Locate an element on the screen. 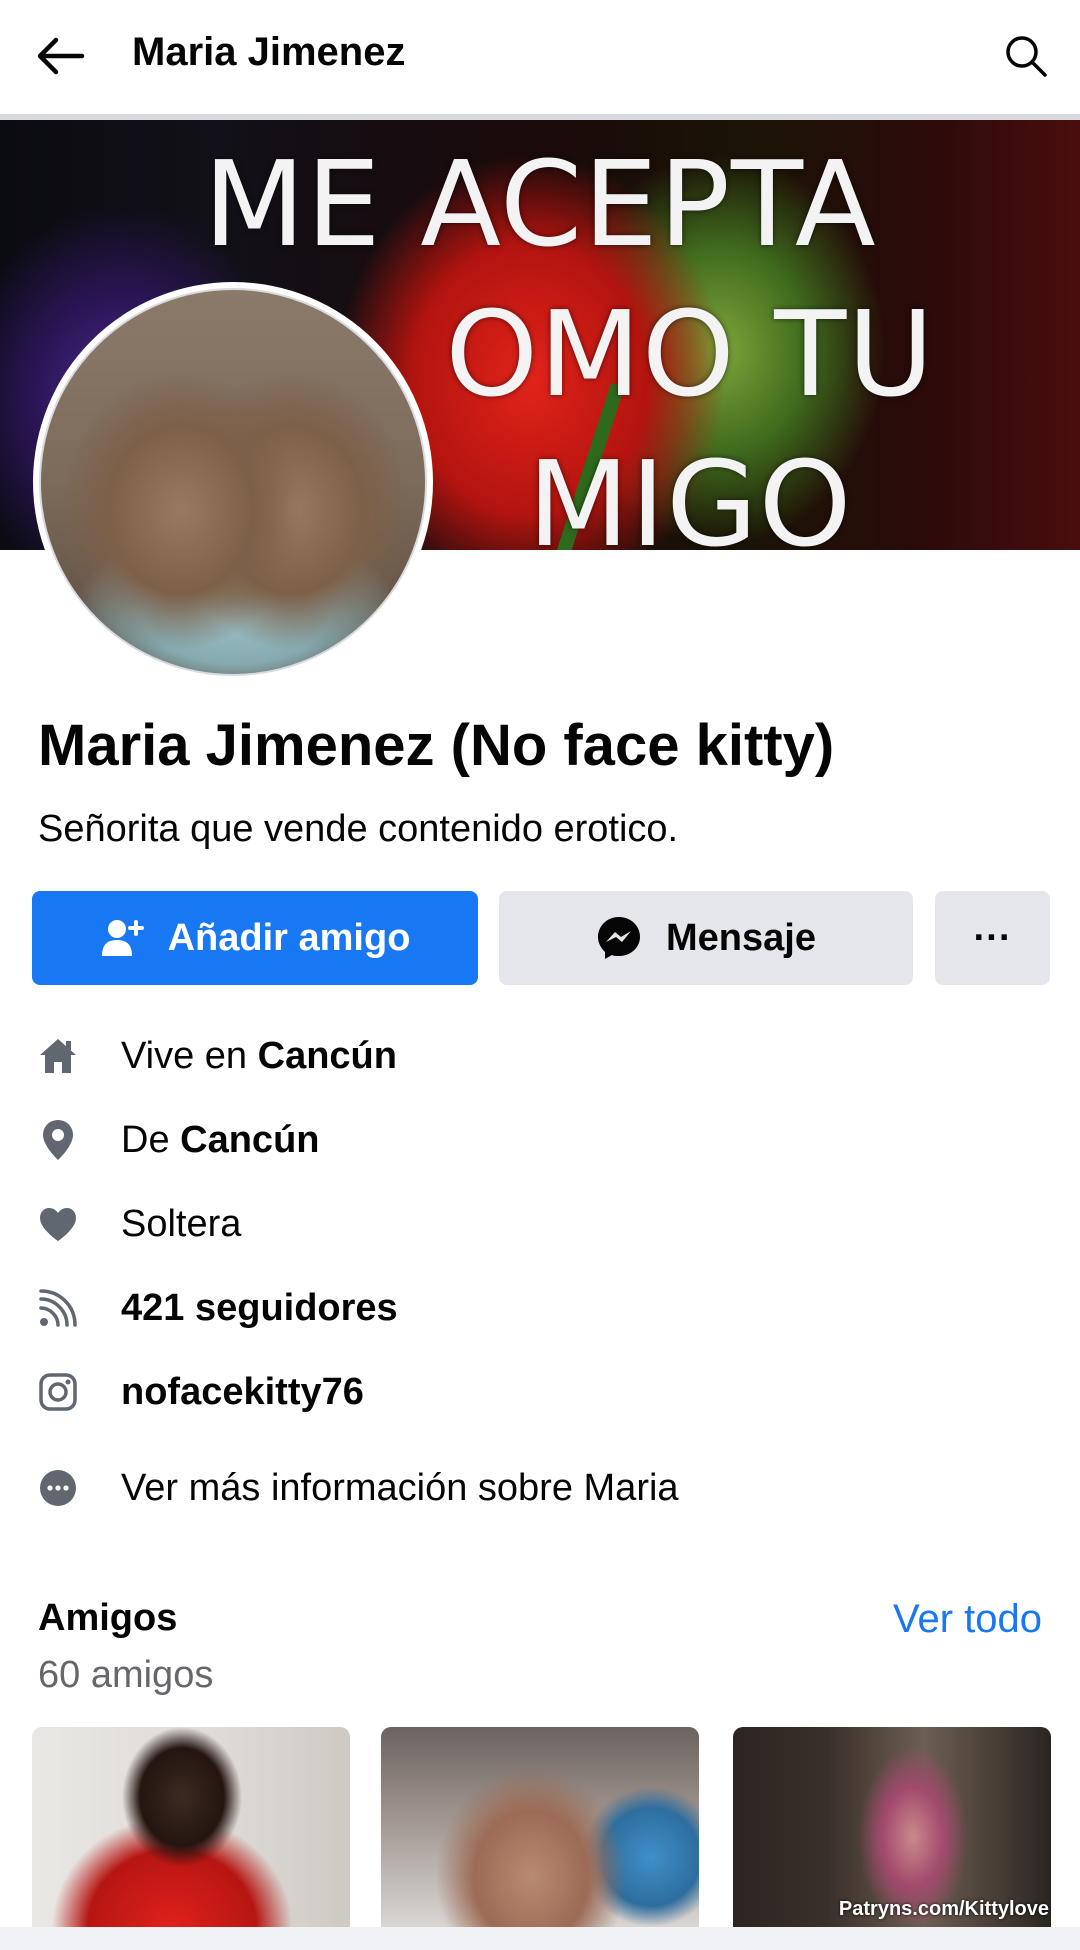 The image size is (1080, 1950). avatar-image is located at coordinates (233, 482).